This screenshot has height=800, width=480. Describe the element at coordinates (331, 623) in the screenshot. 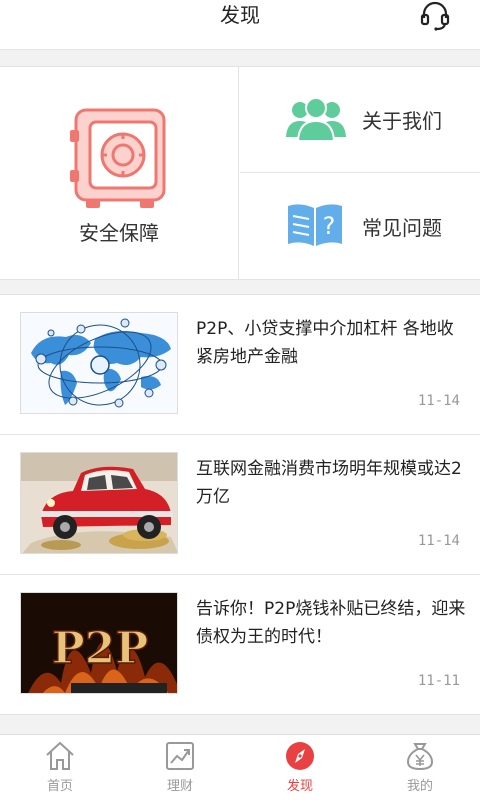

I see `news-headline: 告诉你！P2P烧钱补贴已终结，迎来债权为王的时代！` at that location.